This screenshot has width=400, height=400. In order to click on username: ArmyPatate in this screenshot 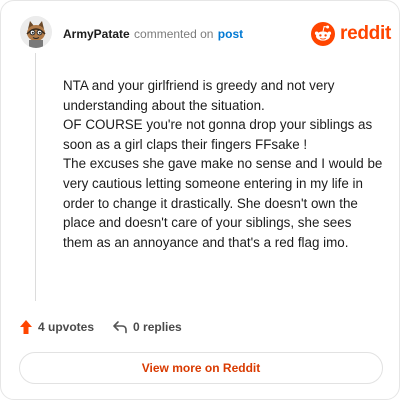, I will do `click(96, 34)`.